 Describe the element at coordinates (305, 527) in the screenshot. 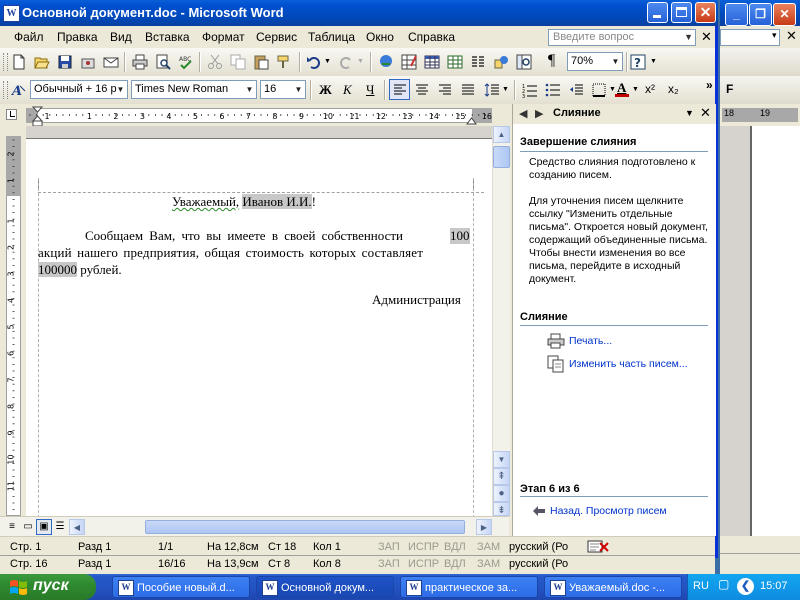

I see `horizontal-scroll-thumb` at that location.